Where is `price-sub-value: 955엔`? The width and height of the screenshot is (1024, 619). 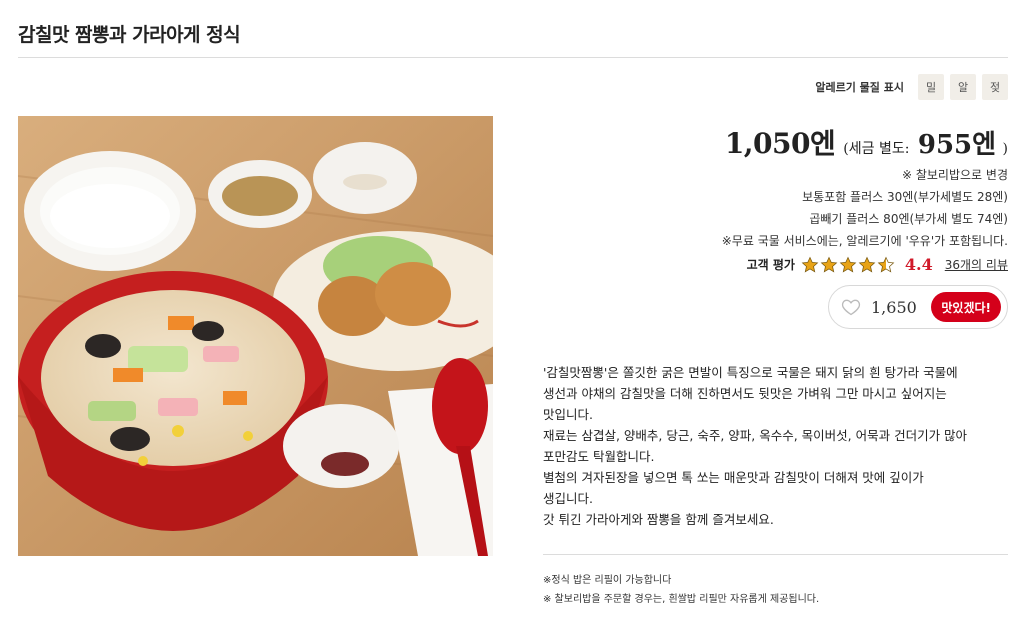
price-sub-value: 955엔 is located at coordinates (957, 145).